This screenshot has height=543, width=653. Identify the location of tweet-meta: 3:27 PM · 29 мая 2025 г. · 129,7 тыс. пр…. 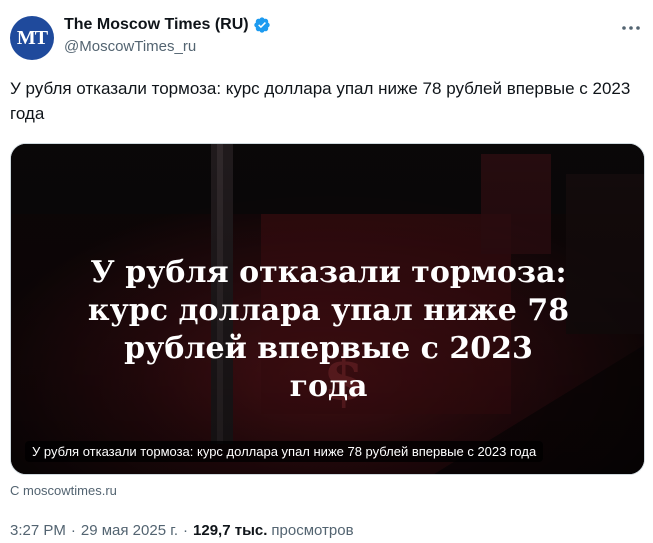
(182, 530).